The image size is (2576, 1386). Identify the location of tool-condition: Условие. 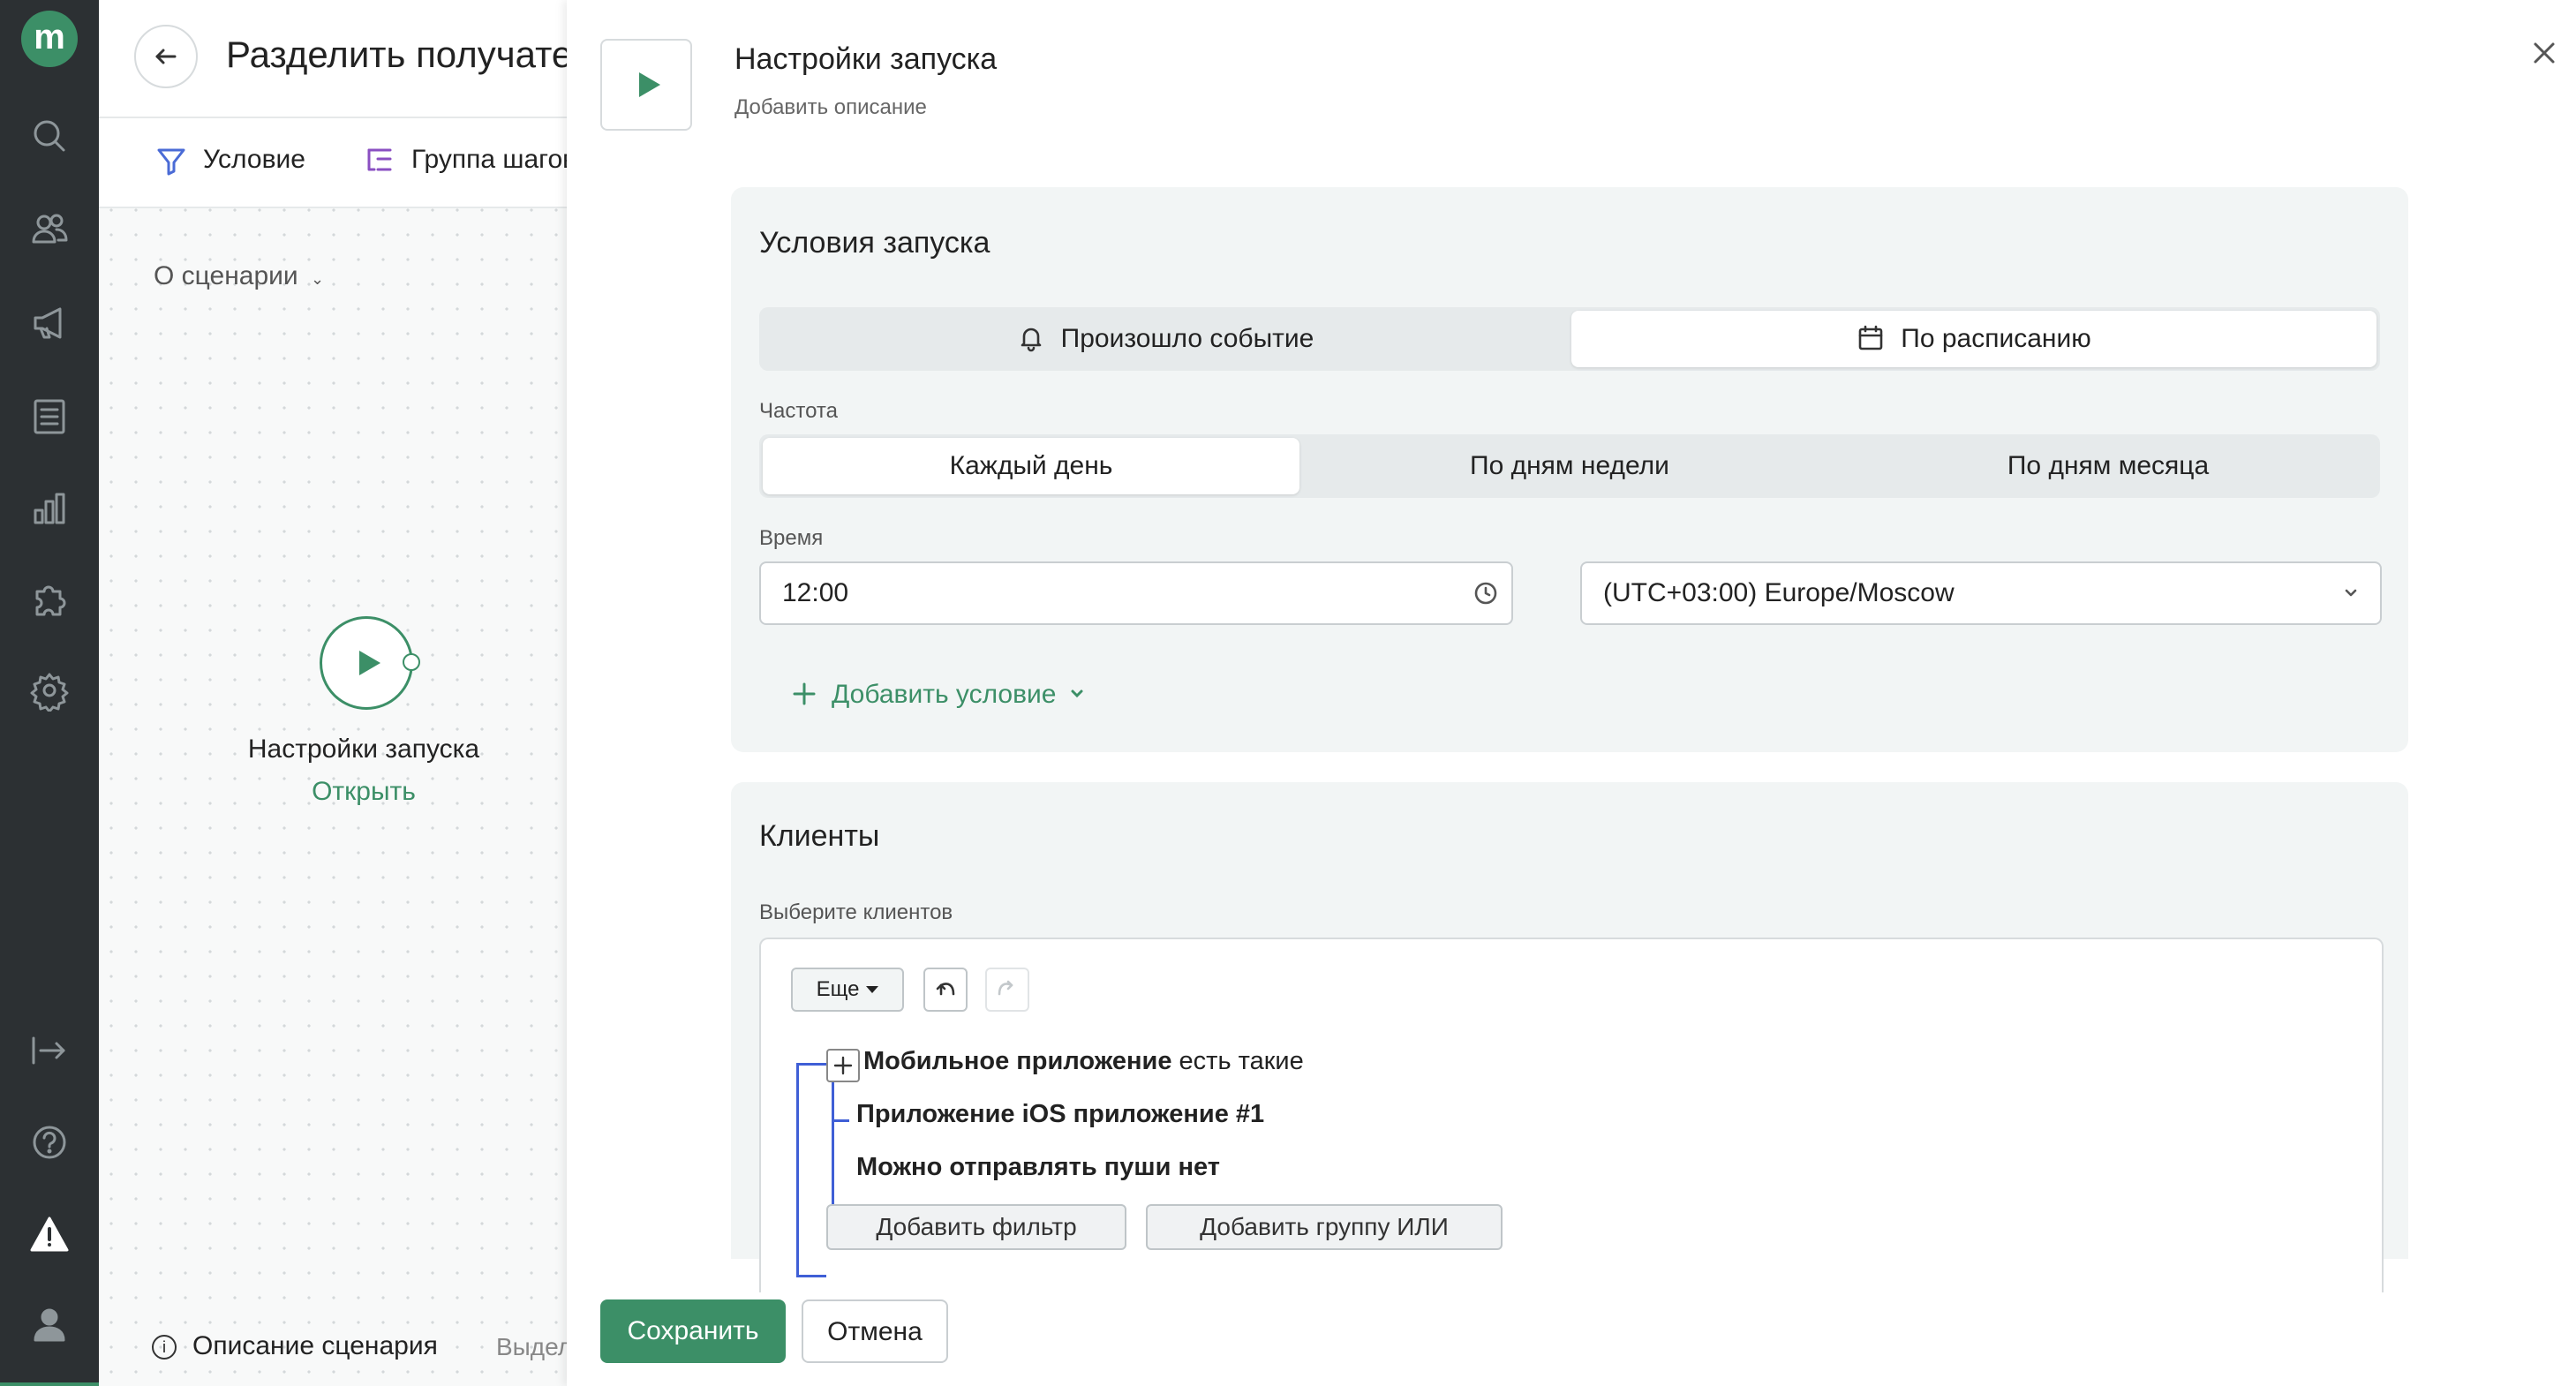
(231, 161).